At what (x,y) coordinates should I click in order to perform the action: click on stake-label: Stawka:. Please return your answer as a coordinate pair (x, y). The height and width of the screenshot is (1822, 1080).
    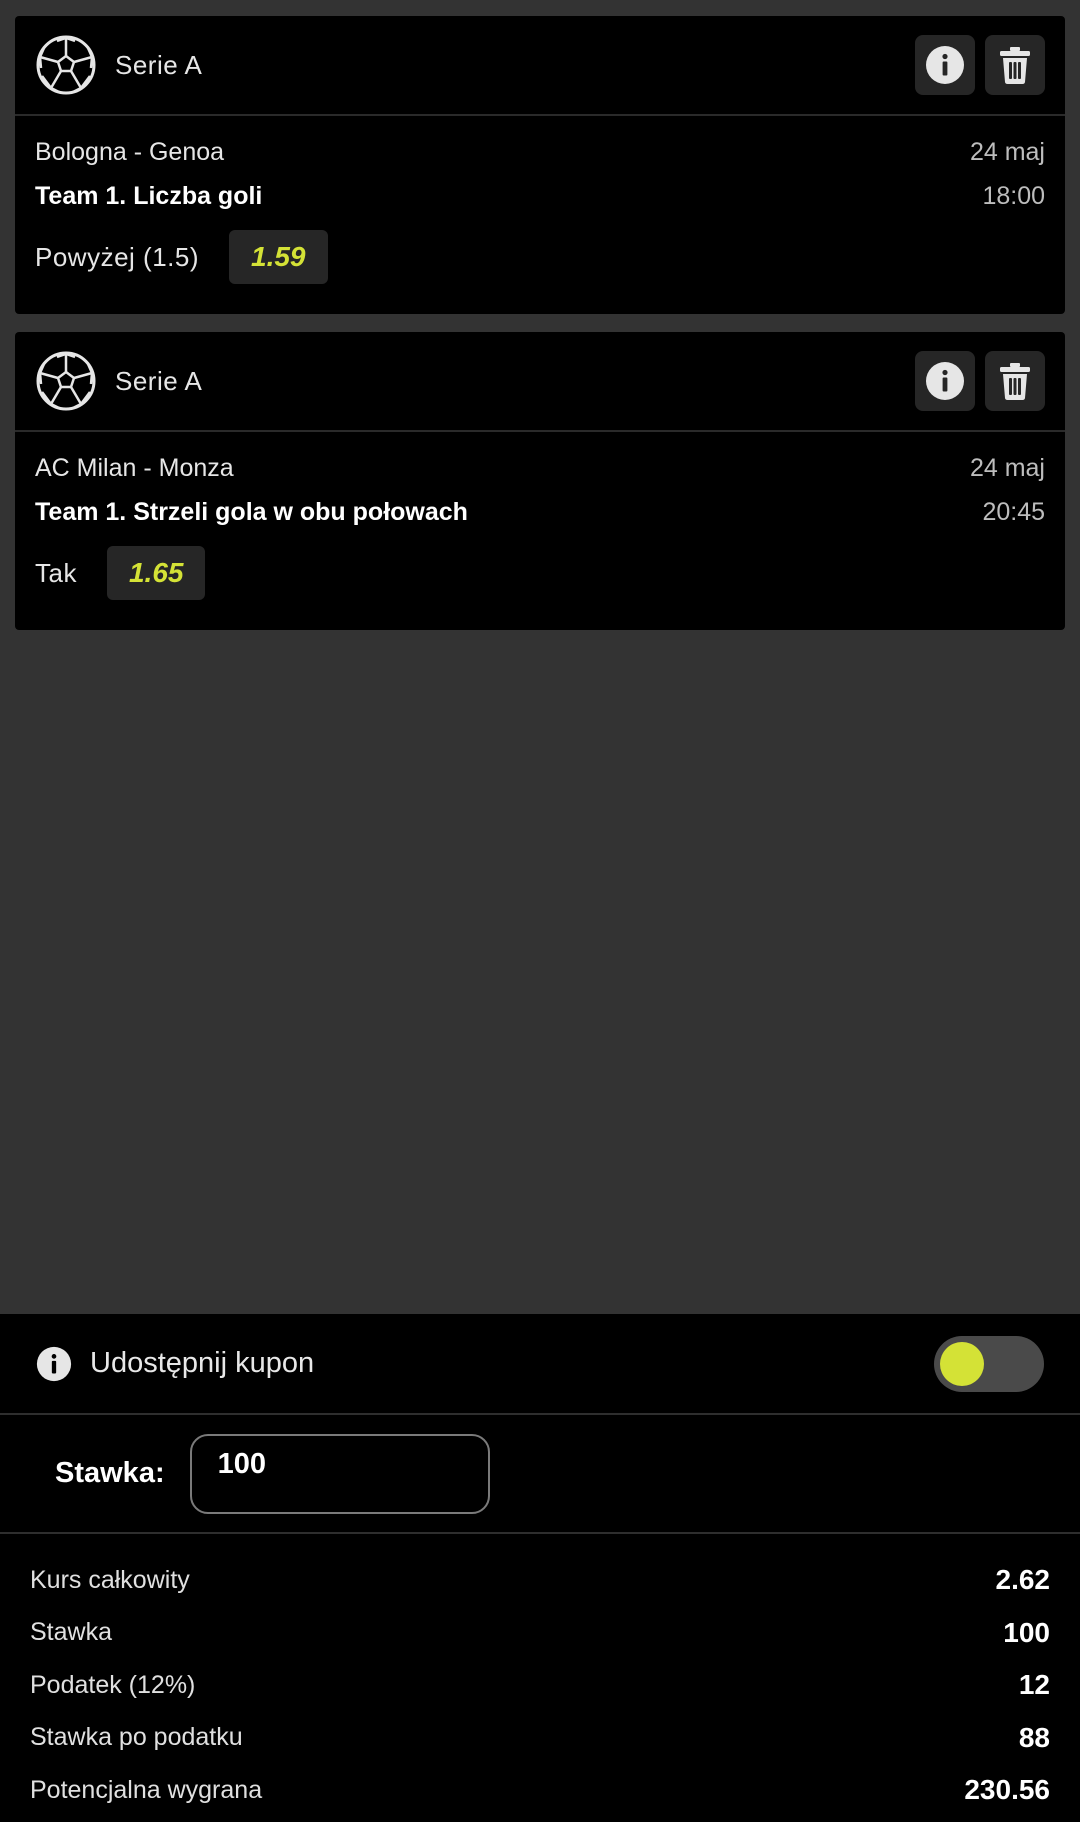
    Looking at the image, I should click on (110, 1473).